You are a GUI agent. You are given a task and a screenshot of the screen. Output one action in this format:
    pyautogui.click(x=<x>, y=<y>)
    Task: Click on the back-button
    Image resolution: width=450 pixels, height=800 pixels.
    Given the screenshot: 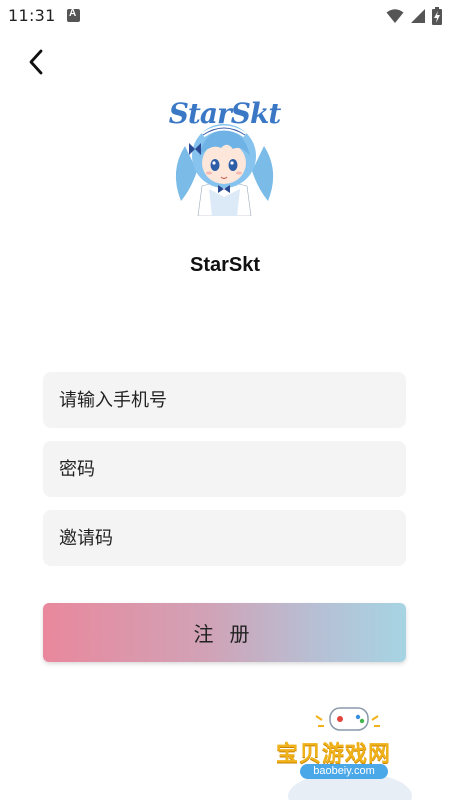 What is the action you would take?
    pyautogui.click(x=36, y=62)
    